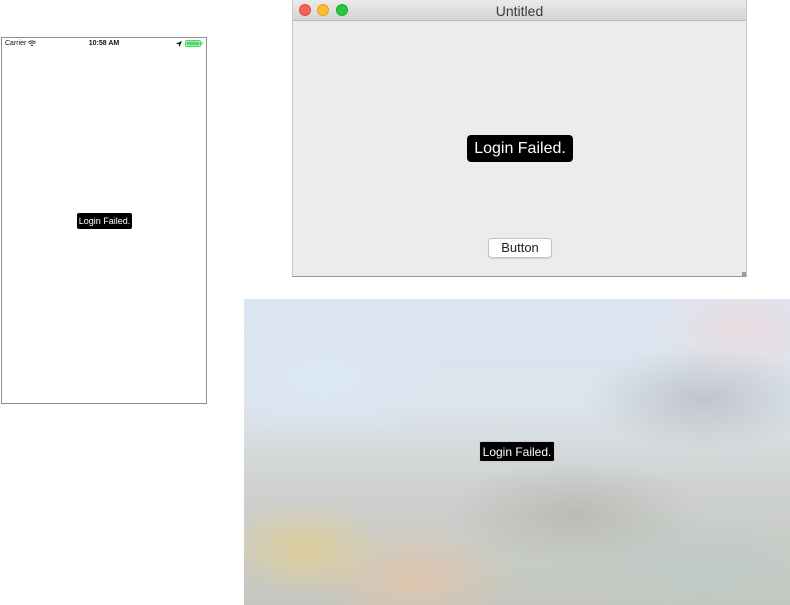 Image resolution: width=790 pixels, height=605 pixels. I want to click on location-icon, so click(179, 43).